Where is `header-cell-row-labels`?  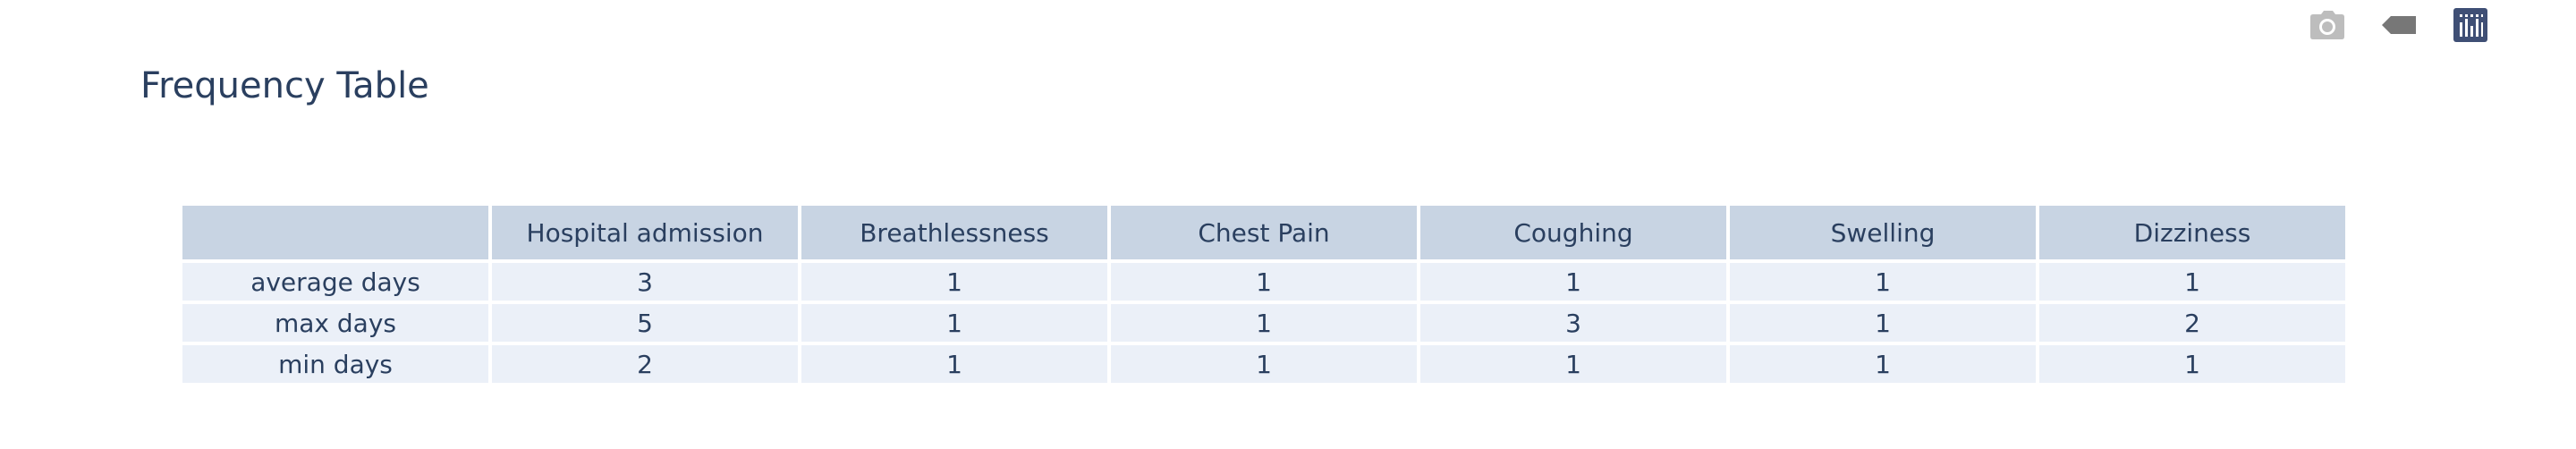 header-cell-row-labels is located at coordinates (335, 232).